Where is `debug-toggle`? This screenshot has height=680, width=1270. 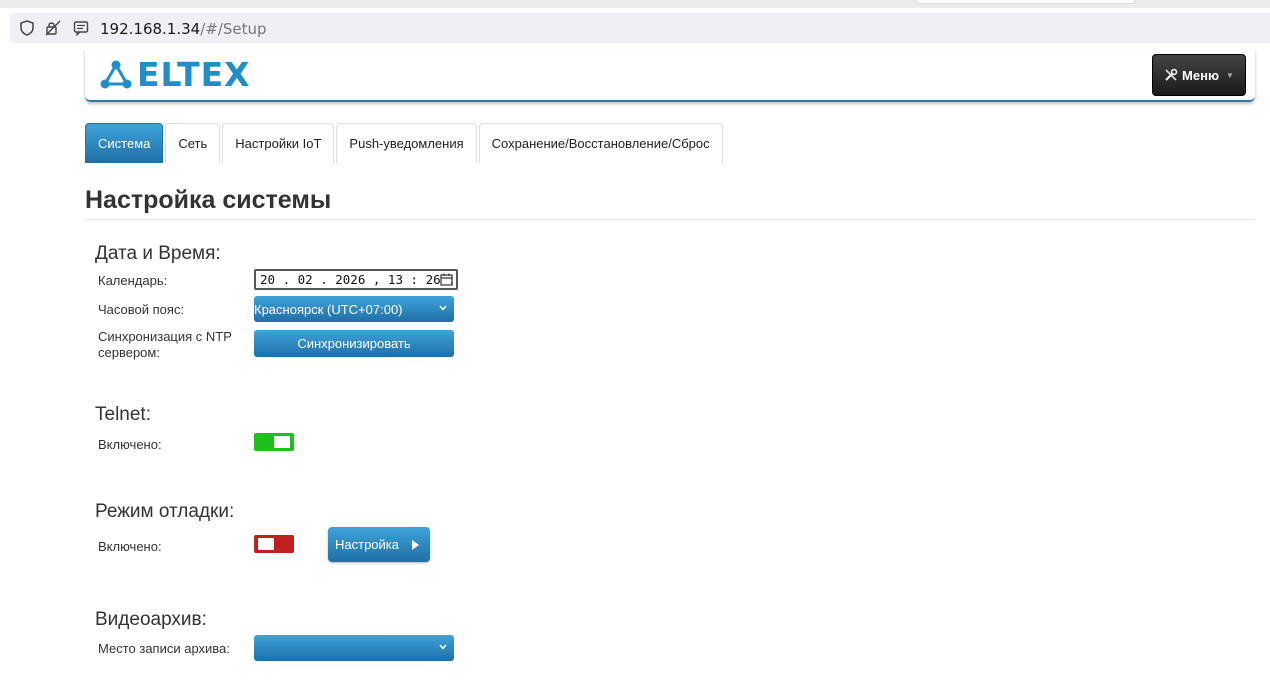 debug-toggle is located at coordinates (274, 544).